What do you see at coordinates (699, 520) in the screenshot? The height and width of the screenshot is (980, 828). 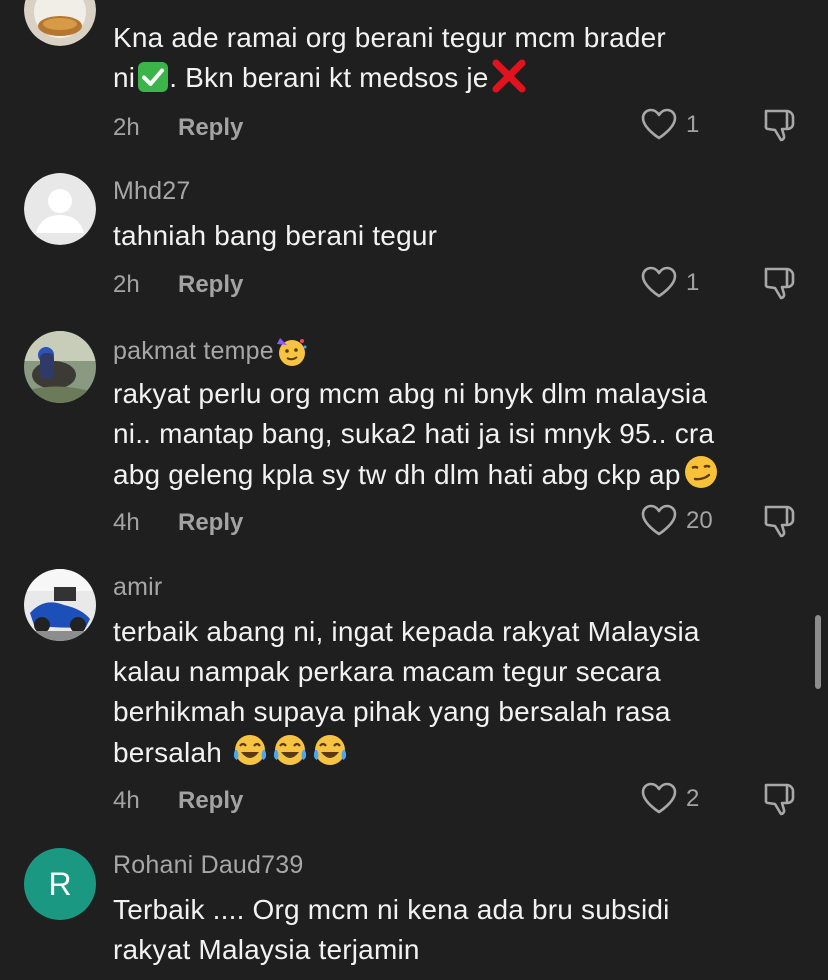 I see `like-count: 20` at bounding box center [699, 520].